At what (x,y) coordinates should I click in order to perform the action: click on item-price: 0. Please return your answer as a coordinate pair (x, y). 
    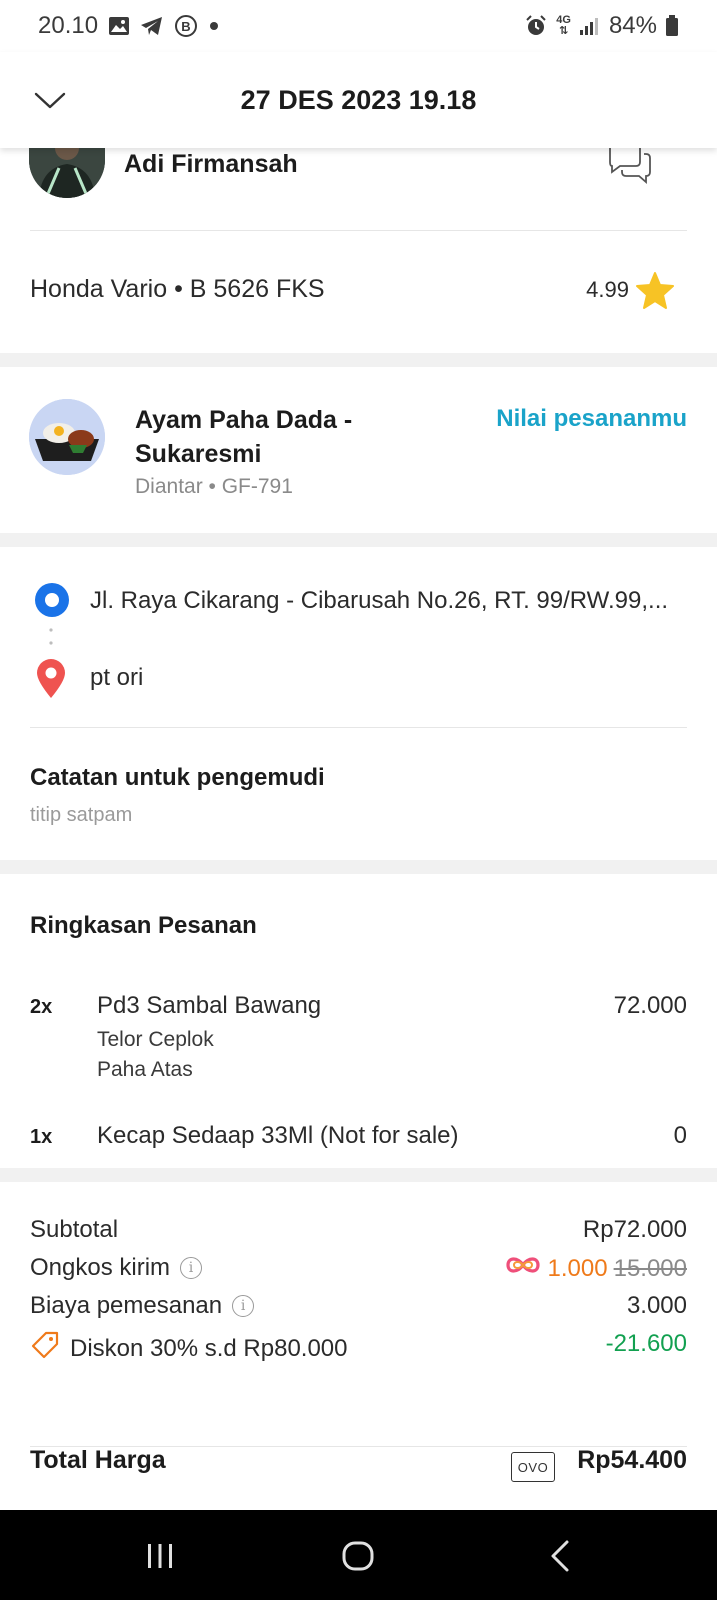
    Looking at the image, I should click on (680, 1135).